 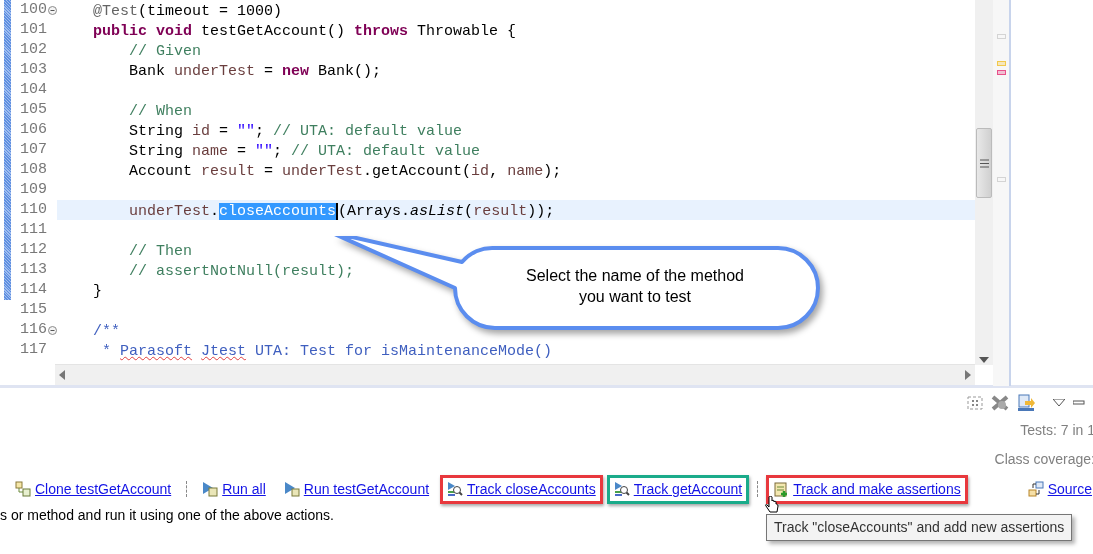 What do you see at coordinates (33, 50) in the screenshot?
I see `line-number: 102` at bounding box center [33, 50].